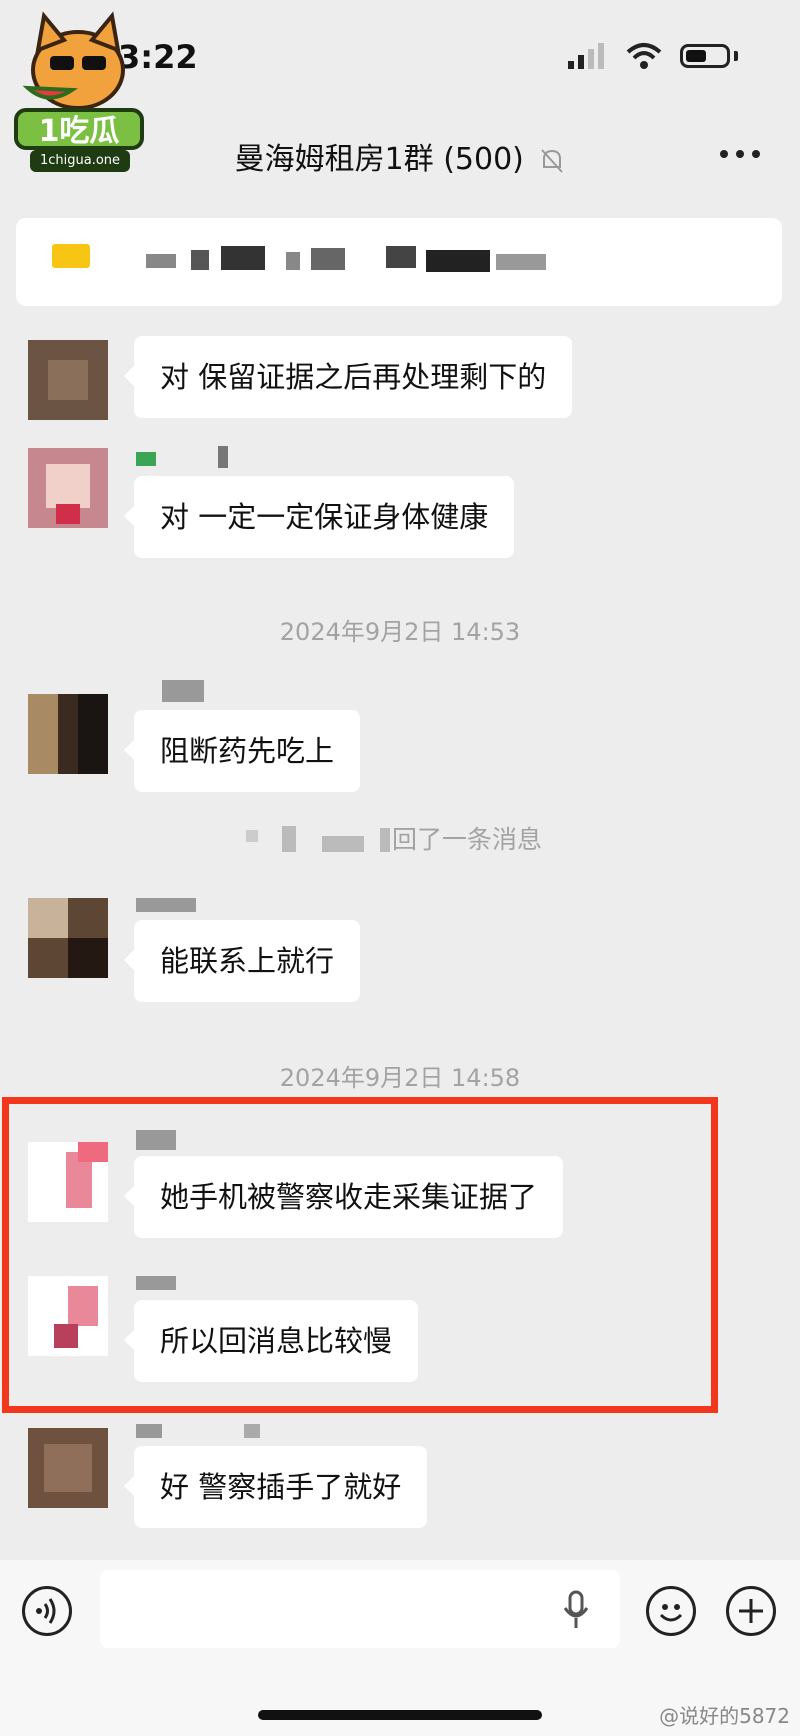 This screenshot has height=1736, width=800. What do you see at coordinates (400, 1078) in the screenshot?
I see `timestamp: 2024年9月2日 14:58` at bounding box center [400, 1078].